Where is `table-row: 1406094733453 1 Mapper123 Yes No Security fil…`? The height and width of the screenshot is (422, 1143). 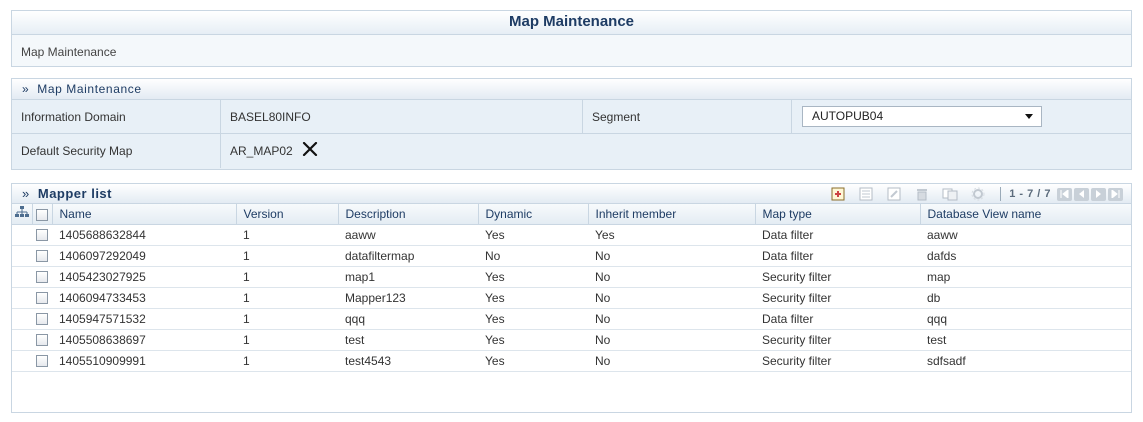 table-row: 1406094733453 1 Mapper123 Yes No Security fil… is located at coordinates (571, 298).